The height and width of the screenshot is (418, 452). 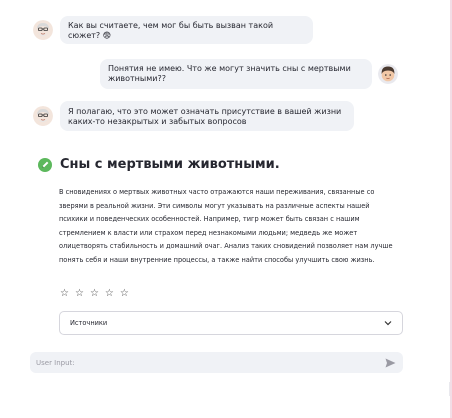 What do you see at coordinates (109, 294) in the screenshot?
I see `star-4-icon: ☆` at bounding box center [109, 294].